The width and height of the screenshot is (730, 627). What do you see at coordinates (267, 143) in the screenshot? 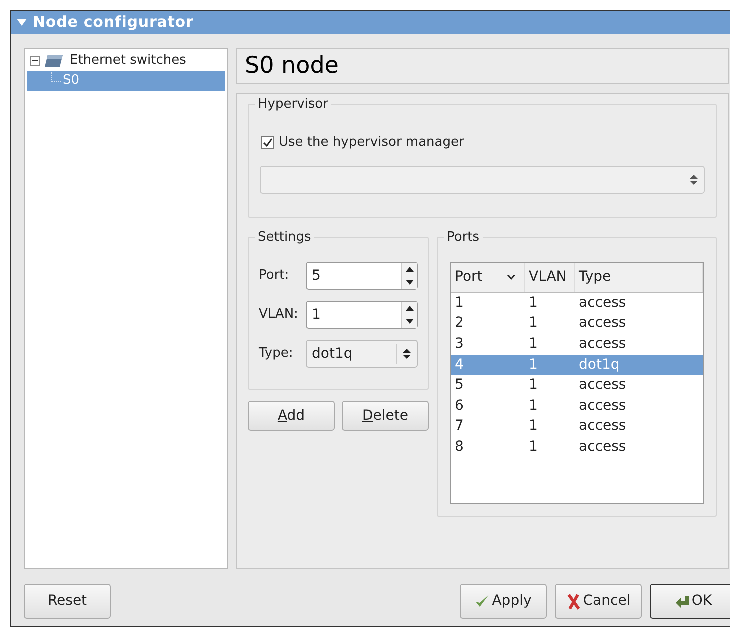
I see `checkbox` at bounding box center [267, 143].